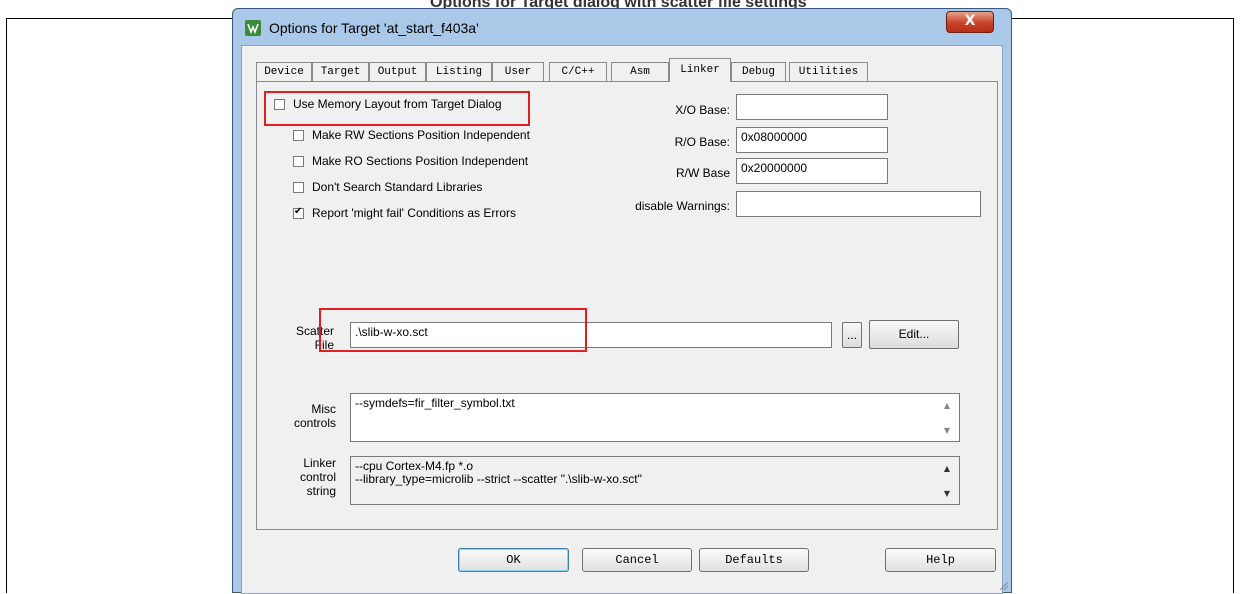 Image resolution: width=1243 pixels, height=594 pixels. I want to click on ro-base-label: R/O Base:, so click(702, 142).